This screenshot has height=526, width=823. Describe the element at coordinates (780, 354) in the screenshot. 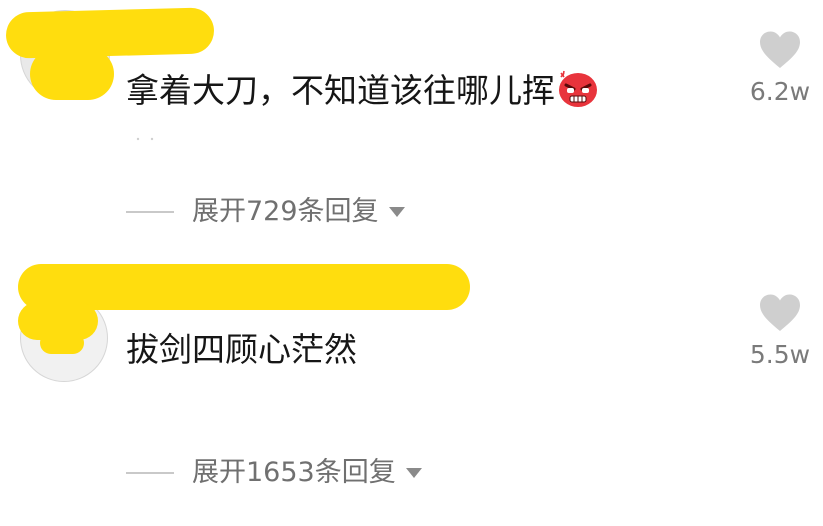

I see `like-count: 5.5w` at that location.